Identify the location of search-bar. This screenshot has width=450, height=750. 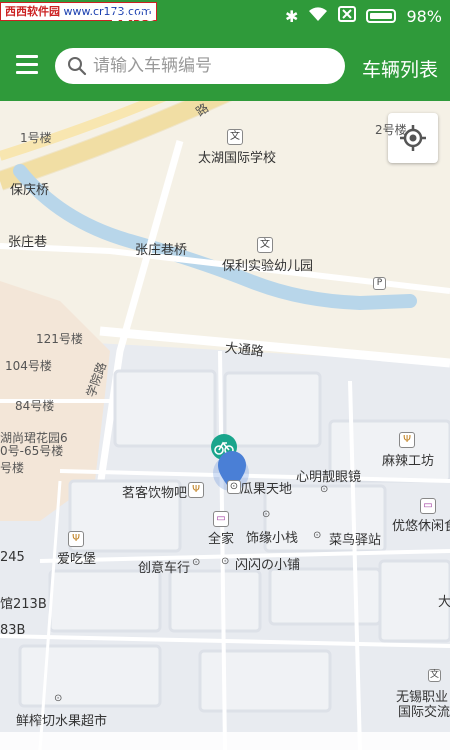
(200, 66).